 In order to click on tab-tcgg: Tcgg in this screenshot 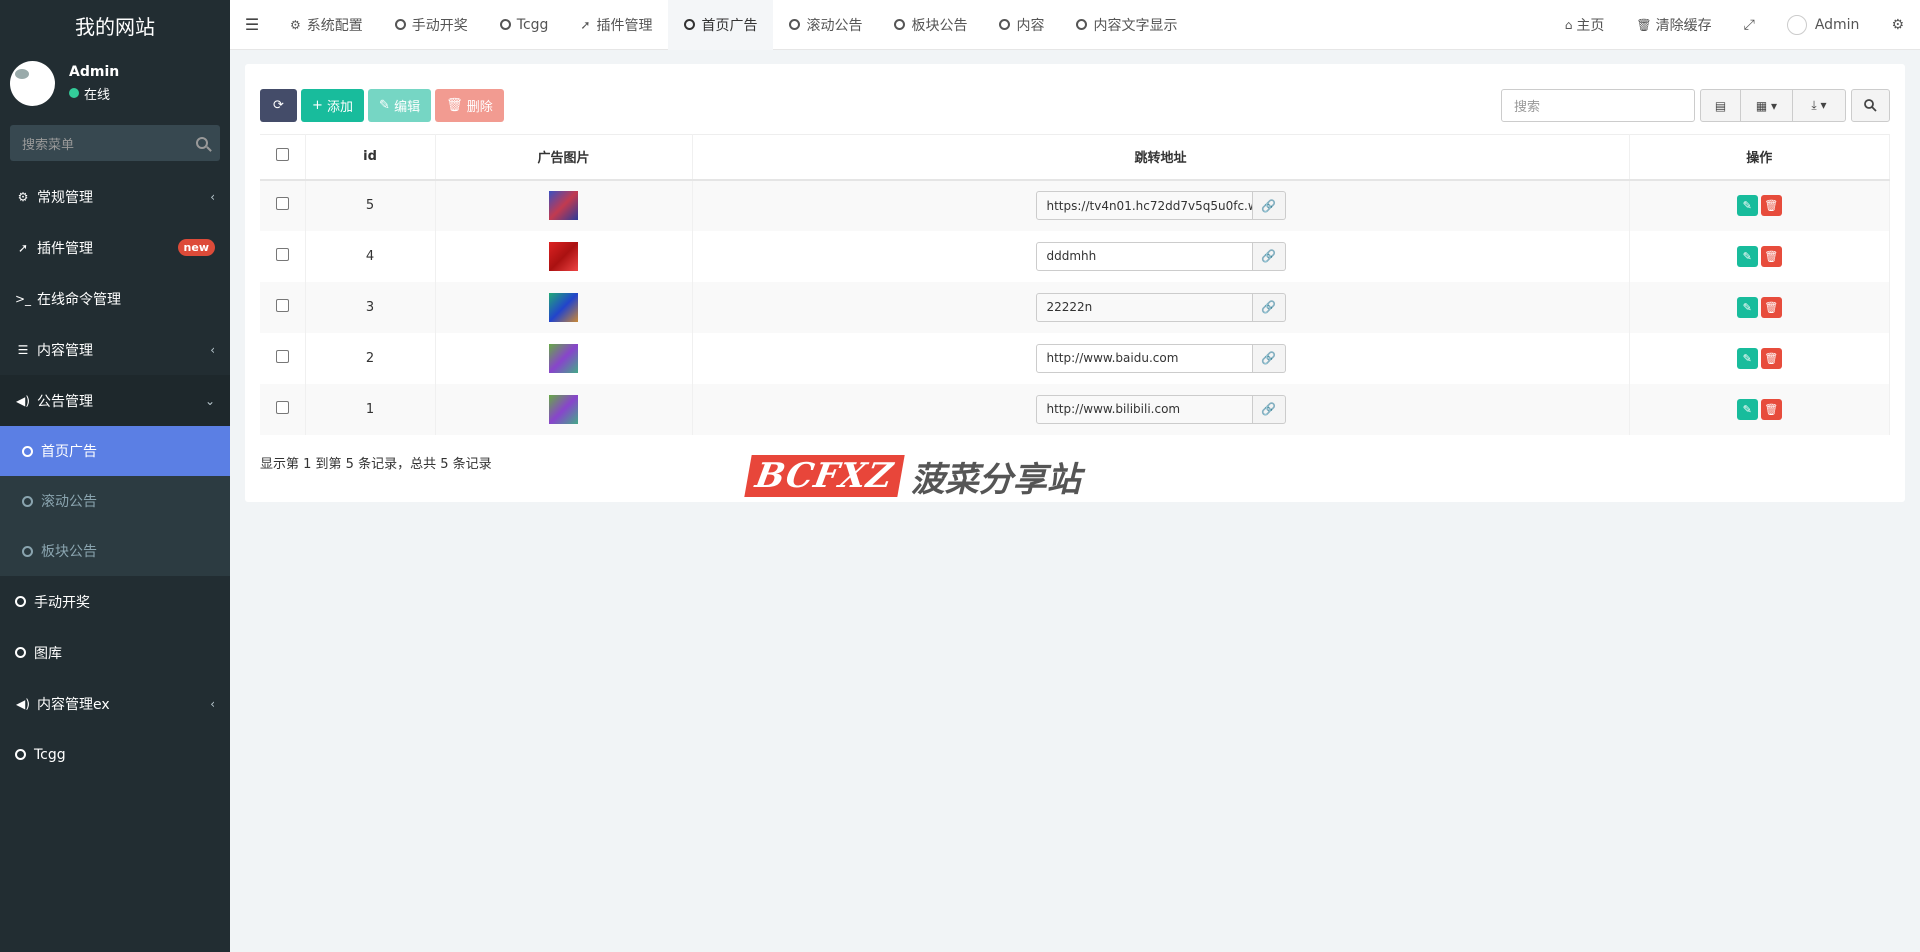, I will do `click(524, 25)`.